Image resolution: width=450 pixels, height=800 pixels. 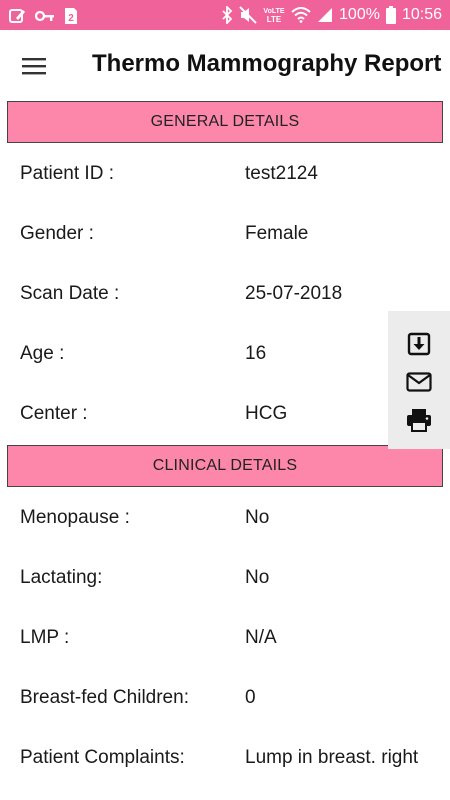 I want to click on detail-row-scan-date: Scan Date : 25-07-2018, so click(x=225, y=295).